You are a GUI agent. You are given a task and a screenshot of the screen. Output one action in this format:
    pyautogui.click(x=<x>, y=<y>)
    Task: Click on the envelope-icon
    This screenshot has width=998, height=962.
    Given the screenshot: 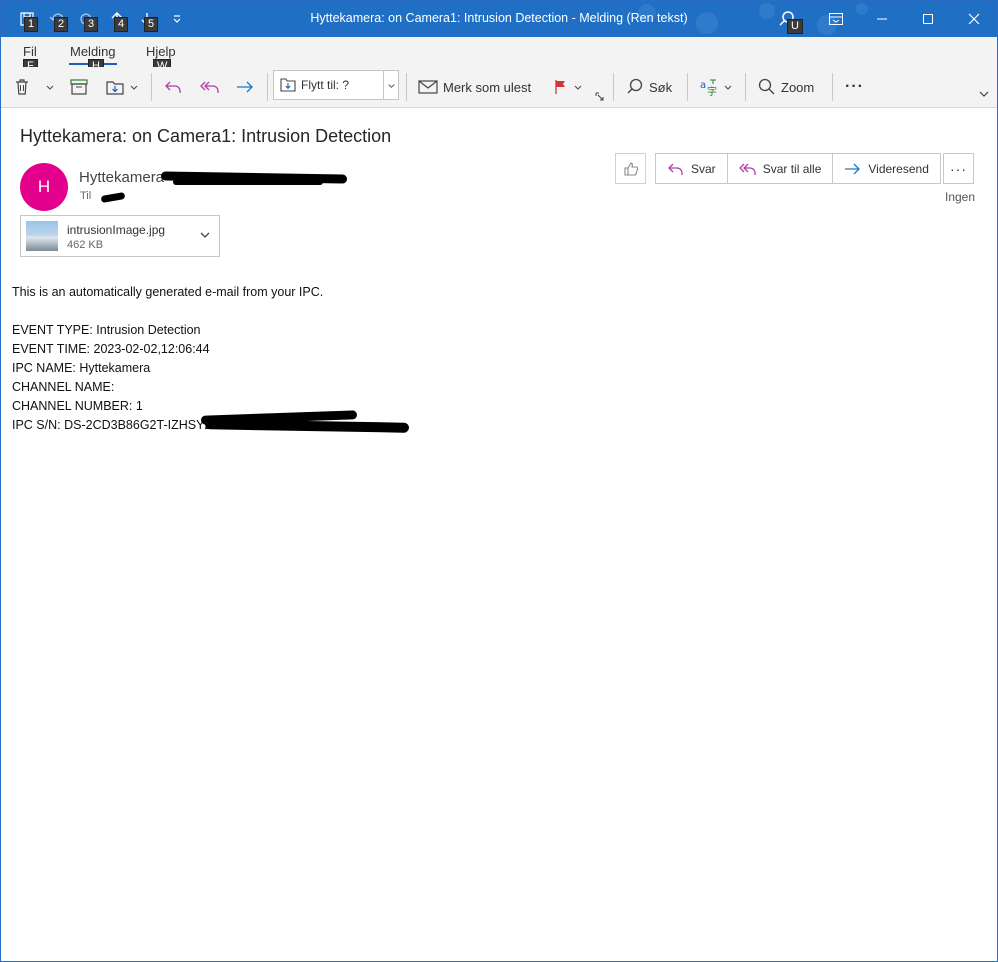 What is the action you would take?
    pyautogui.click(x=428, y=87)
    